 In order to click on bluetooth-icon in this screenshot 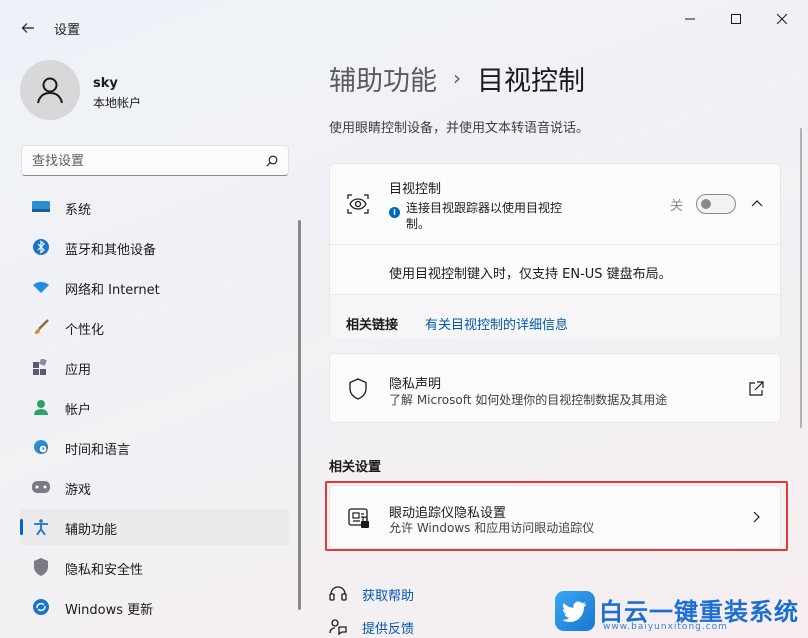, I will do `click(41, 247)`.